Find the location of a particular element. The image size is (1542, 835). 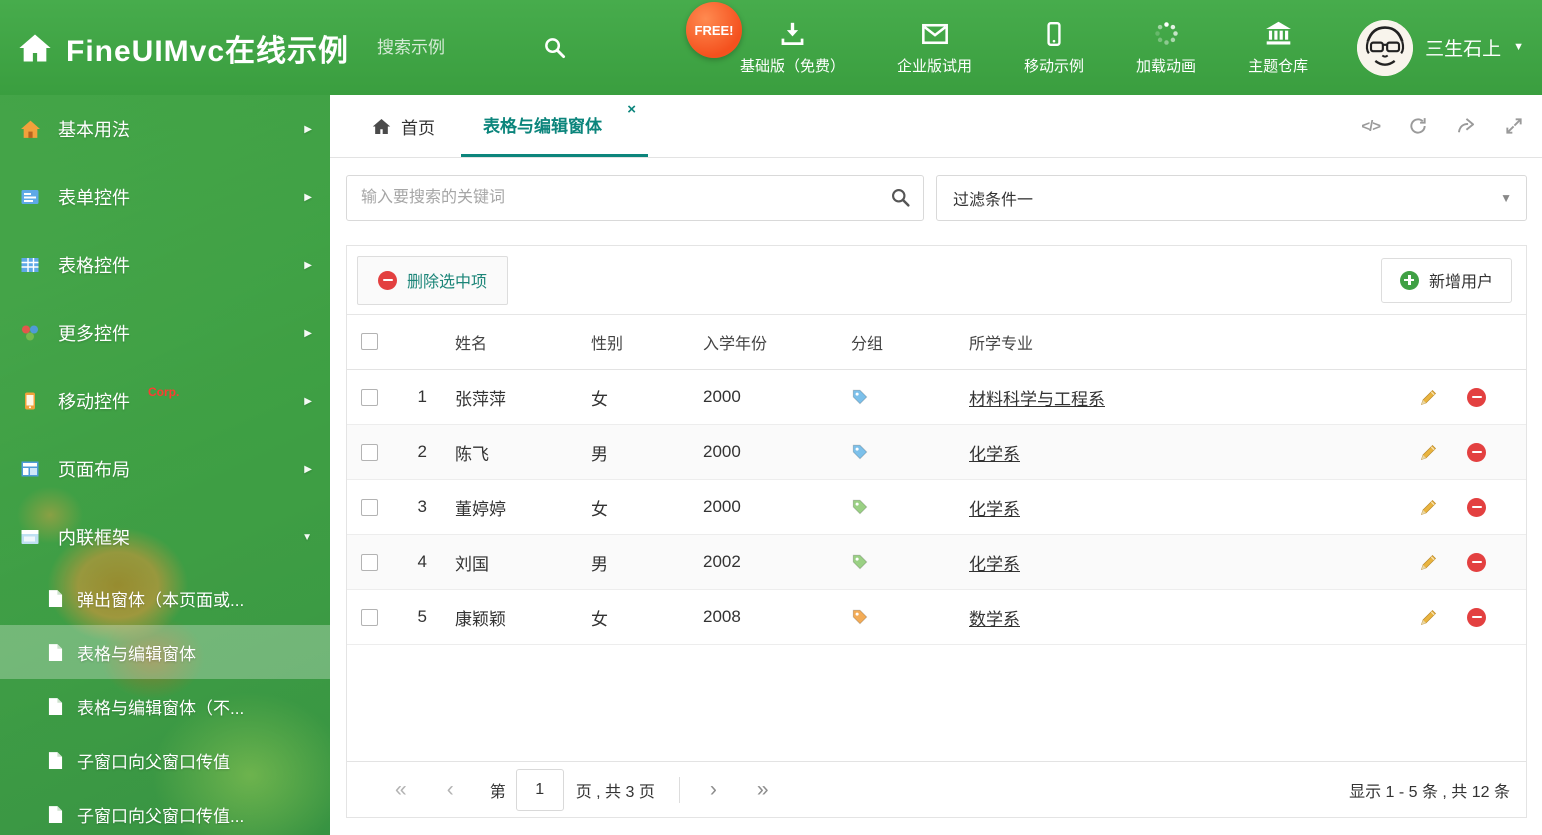

frame-icon is located at coordinates (30, 537).